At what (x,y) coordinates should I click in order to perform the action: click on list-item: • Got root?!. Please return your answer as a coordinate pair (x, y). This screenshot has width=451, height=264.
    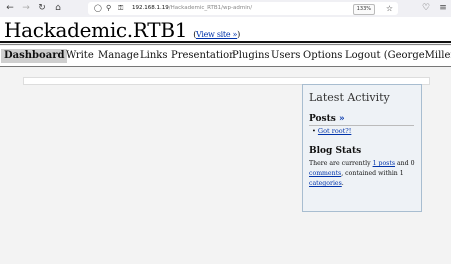
    Looking at the image, I should click on (331, 131).